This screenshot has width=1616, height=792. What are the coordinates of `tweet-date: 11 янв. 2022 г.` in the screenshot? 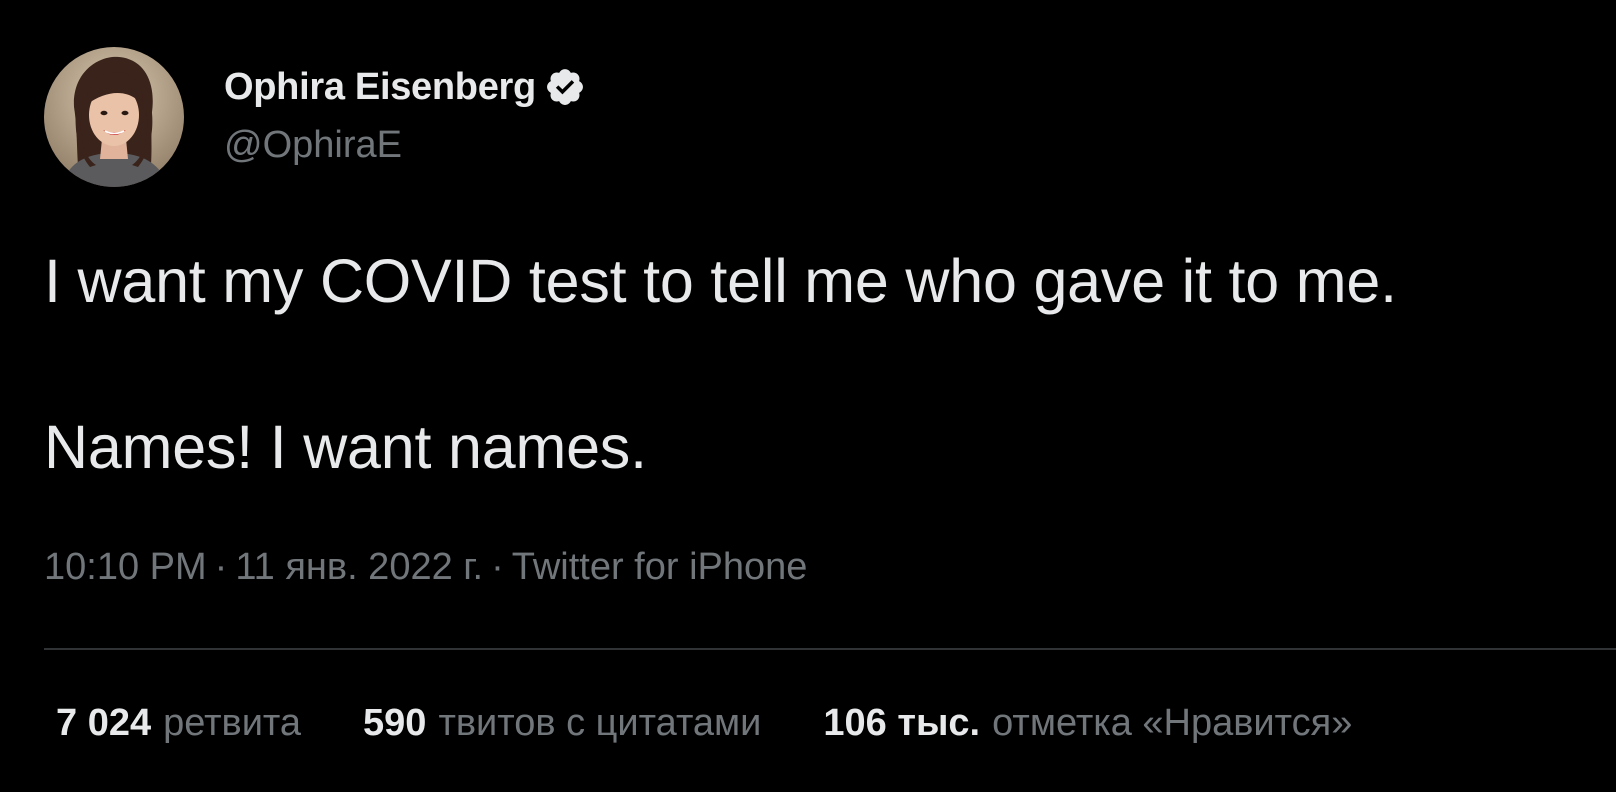 It's located at (359, 567).